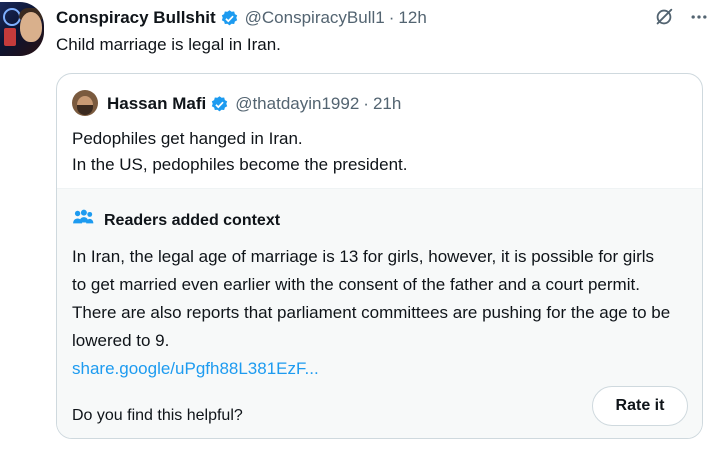 Image resolution: width=717 pixels, height=452 pixels. What do you see at coordinates (387, 104) in the screenshot?
I see `quoted-timestamp: 21h` at bounding box center [387, 104].